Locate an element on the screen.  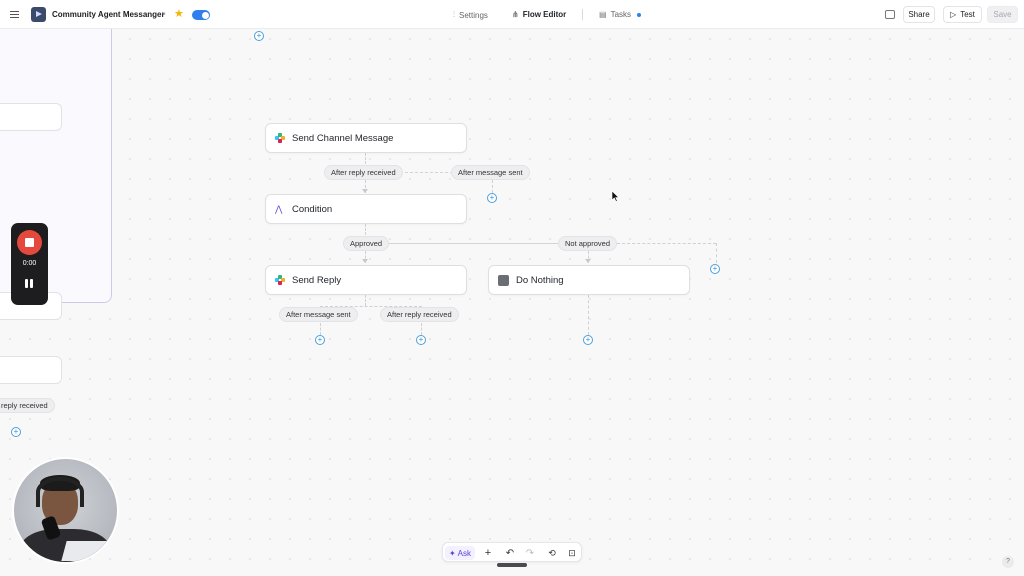
screen-recorder-widget: 0:00 is located at coordinates (29, 264).